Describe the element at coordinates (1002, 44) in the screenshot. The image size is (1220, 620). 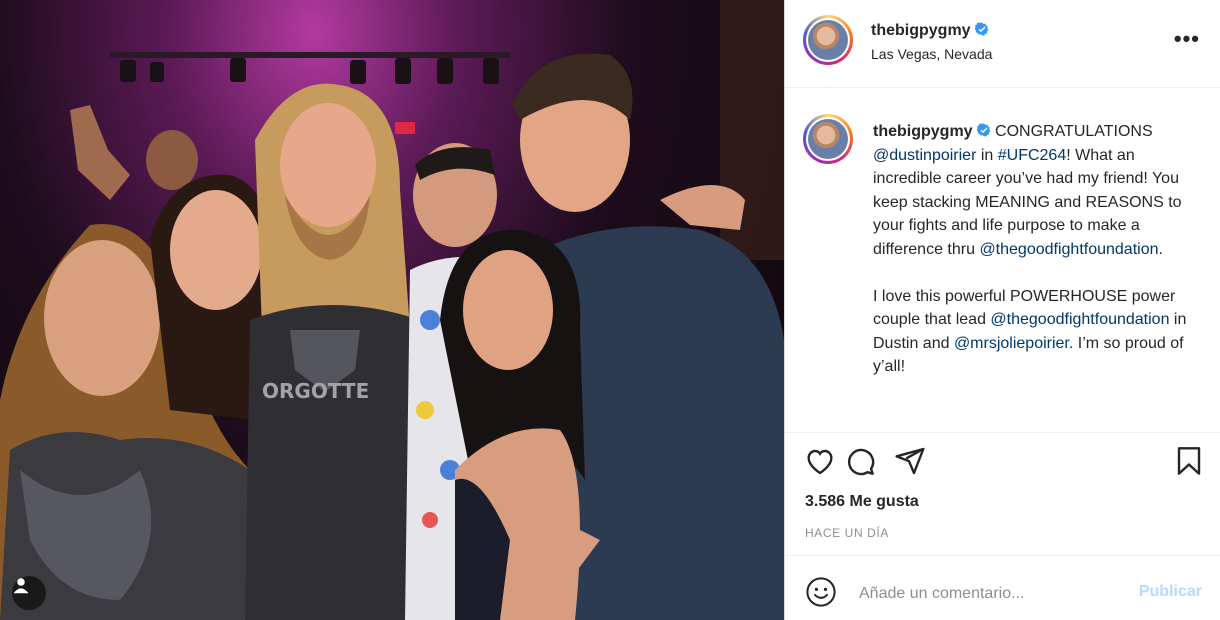
I see `post-header: thebigpygmy Las Vegas, Nevada •••` at that location.